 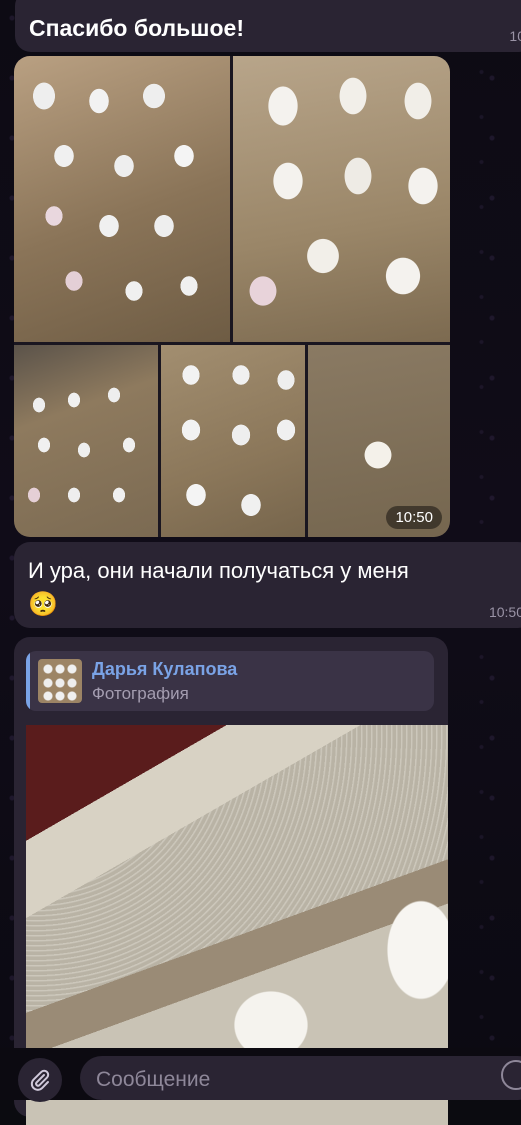 What do you see at coordinates (153, 1079) in the screenshot?
I see `message-input-placeholder: Сообщение` at bounding box center [153, 1079].